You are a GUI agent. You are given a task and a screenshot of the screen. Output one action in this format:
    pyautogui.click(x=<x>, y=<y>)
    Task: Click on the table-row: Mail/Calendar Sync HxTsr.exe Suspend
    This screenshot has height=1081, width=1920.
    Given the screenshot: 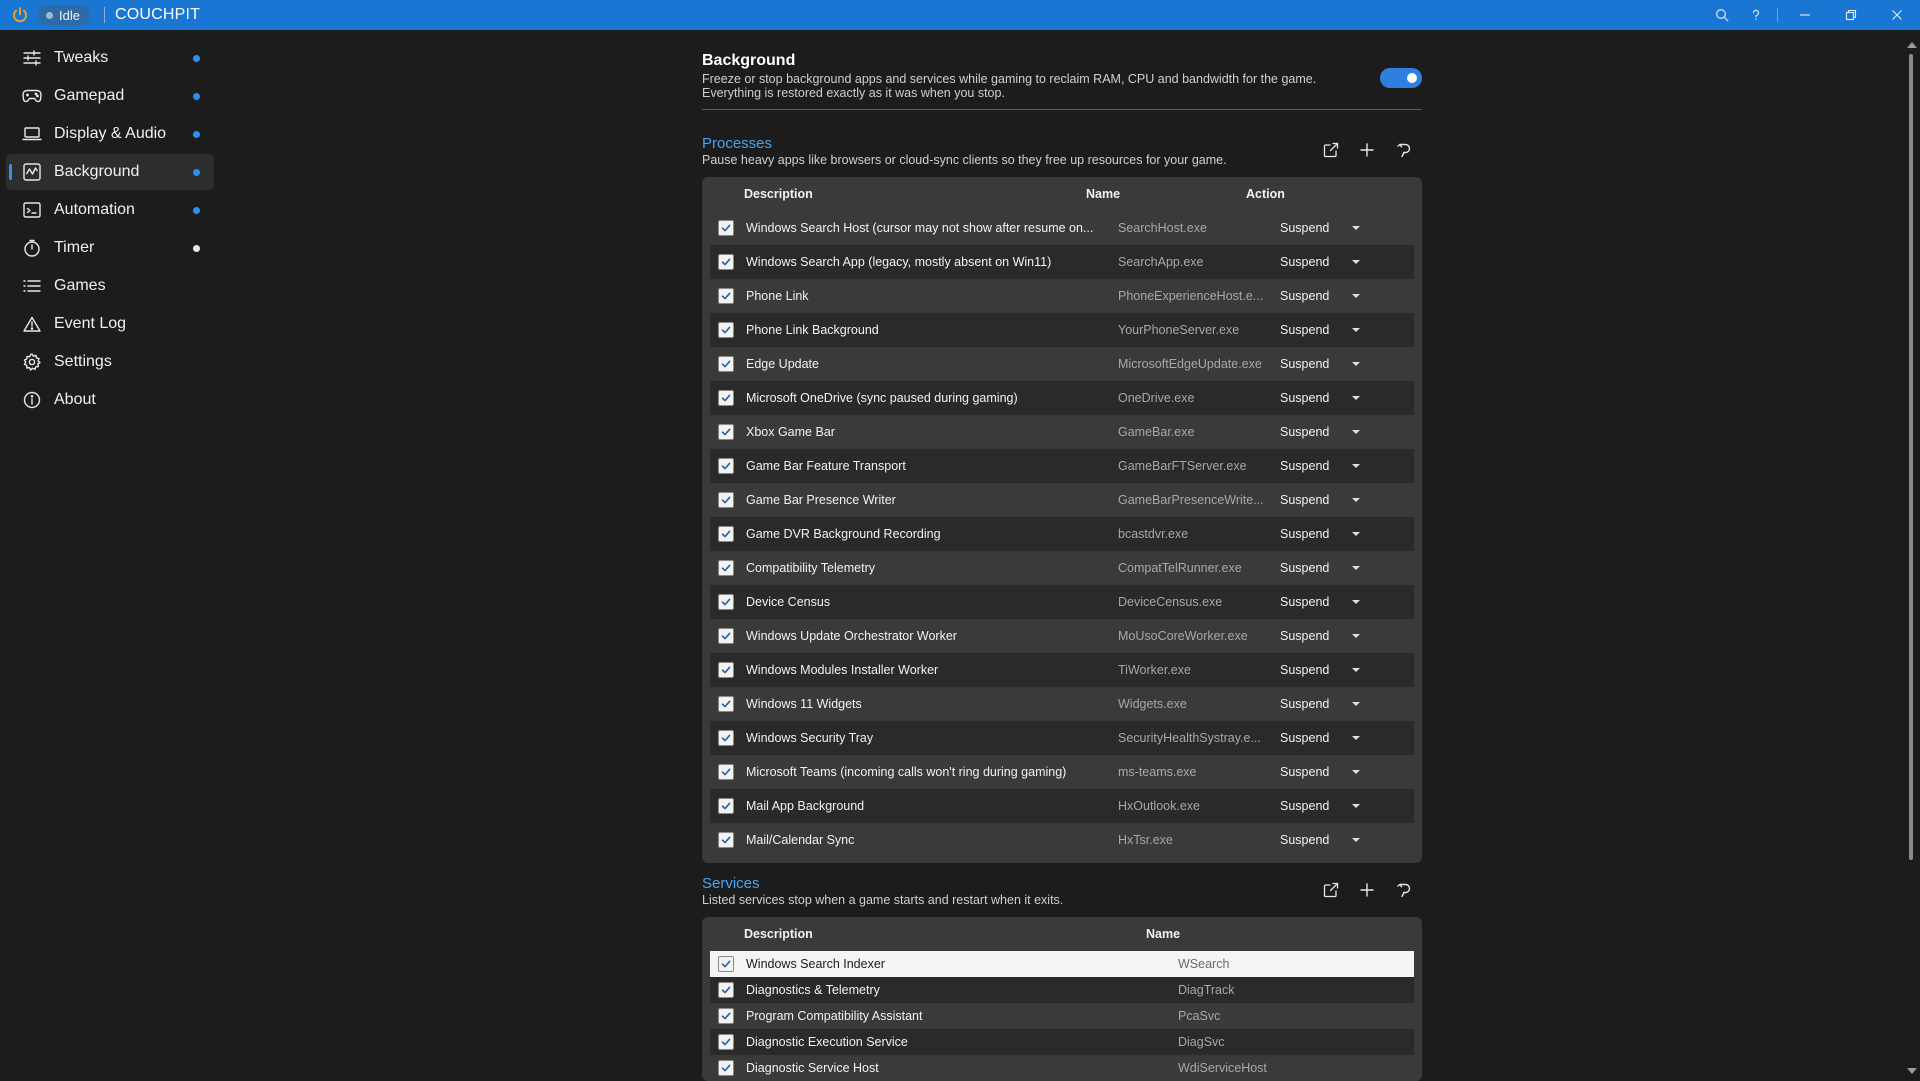 What is the action you would take?
    pyautogui.click(x=1062, y=840)
    